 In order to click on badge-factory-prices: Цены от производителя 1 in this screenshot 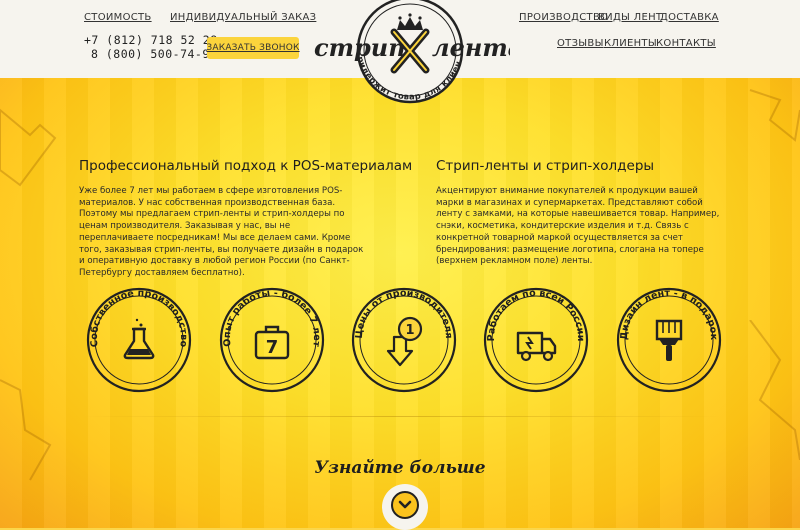, I will do `click(404, 340)`.